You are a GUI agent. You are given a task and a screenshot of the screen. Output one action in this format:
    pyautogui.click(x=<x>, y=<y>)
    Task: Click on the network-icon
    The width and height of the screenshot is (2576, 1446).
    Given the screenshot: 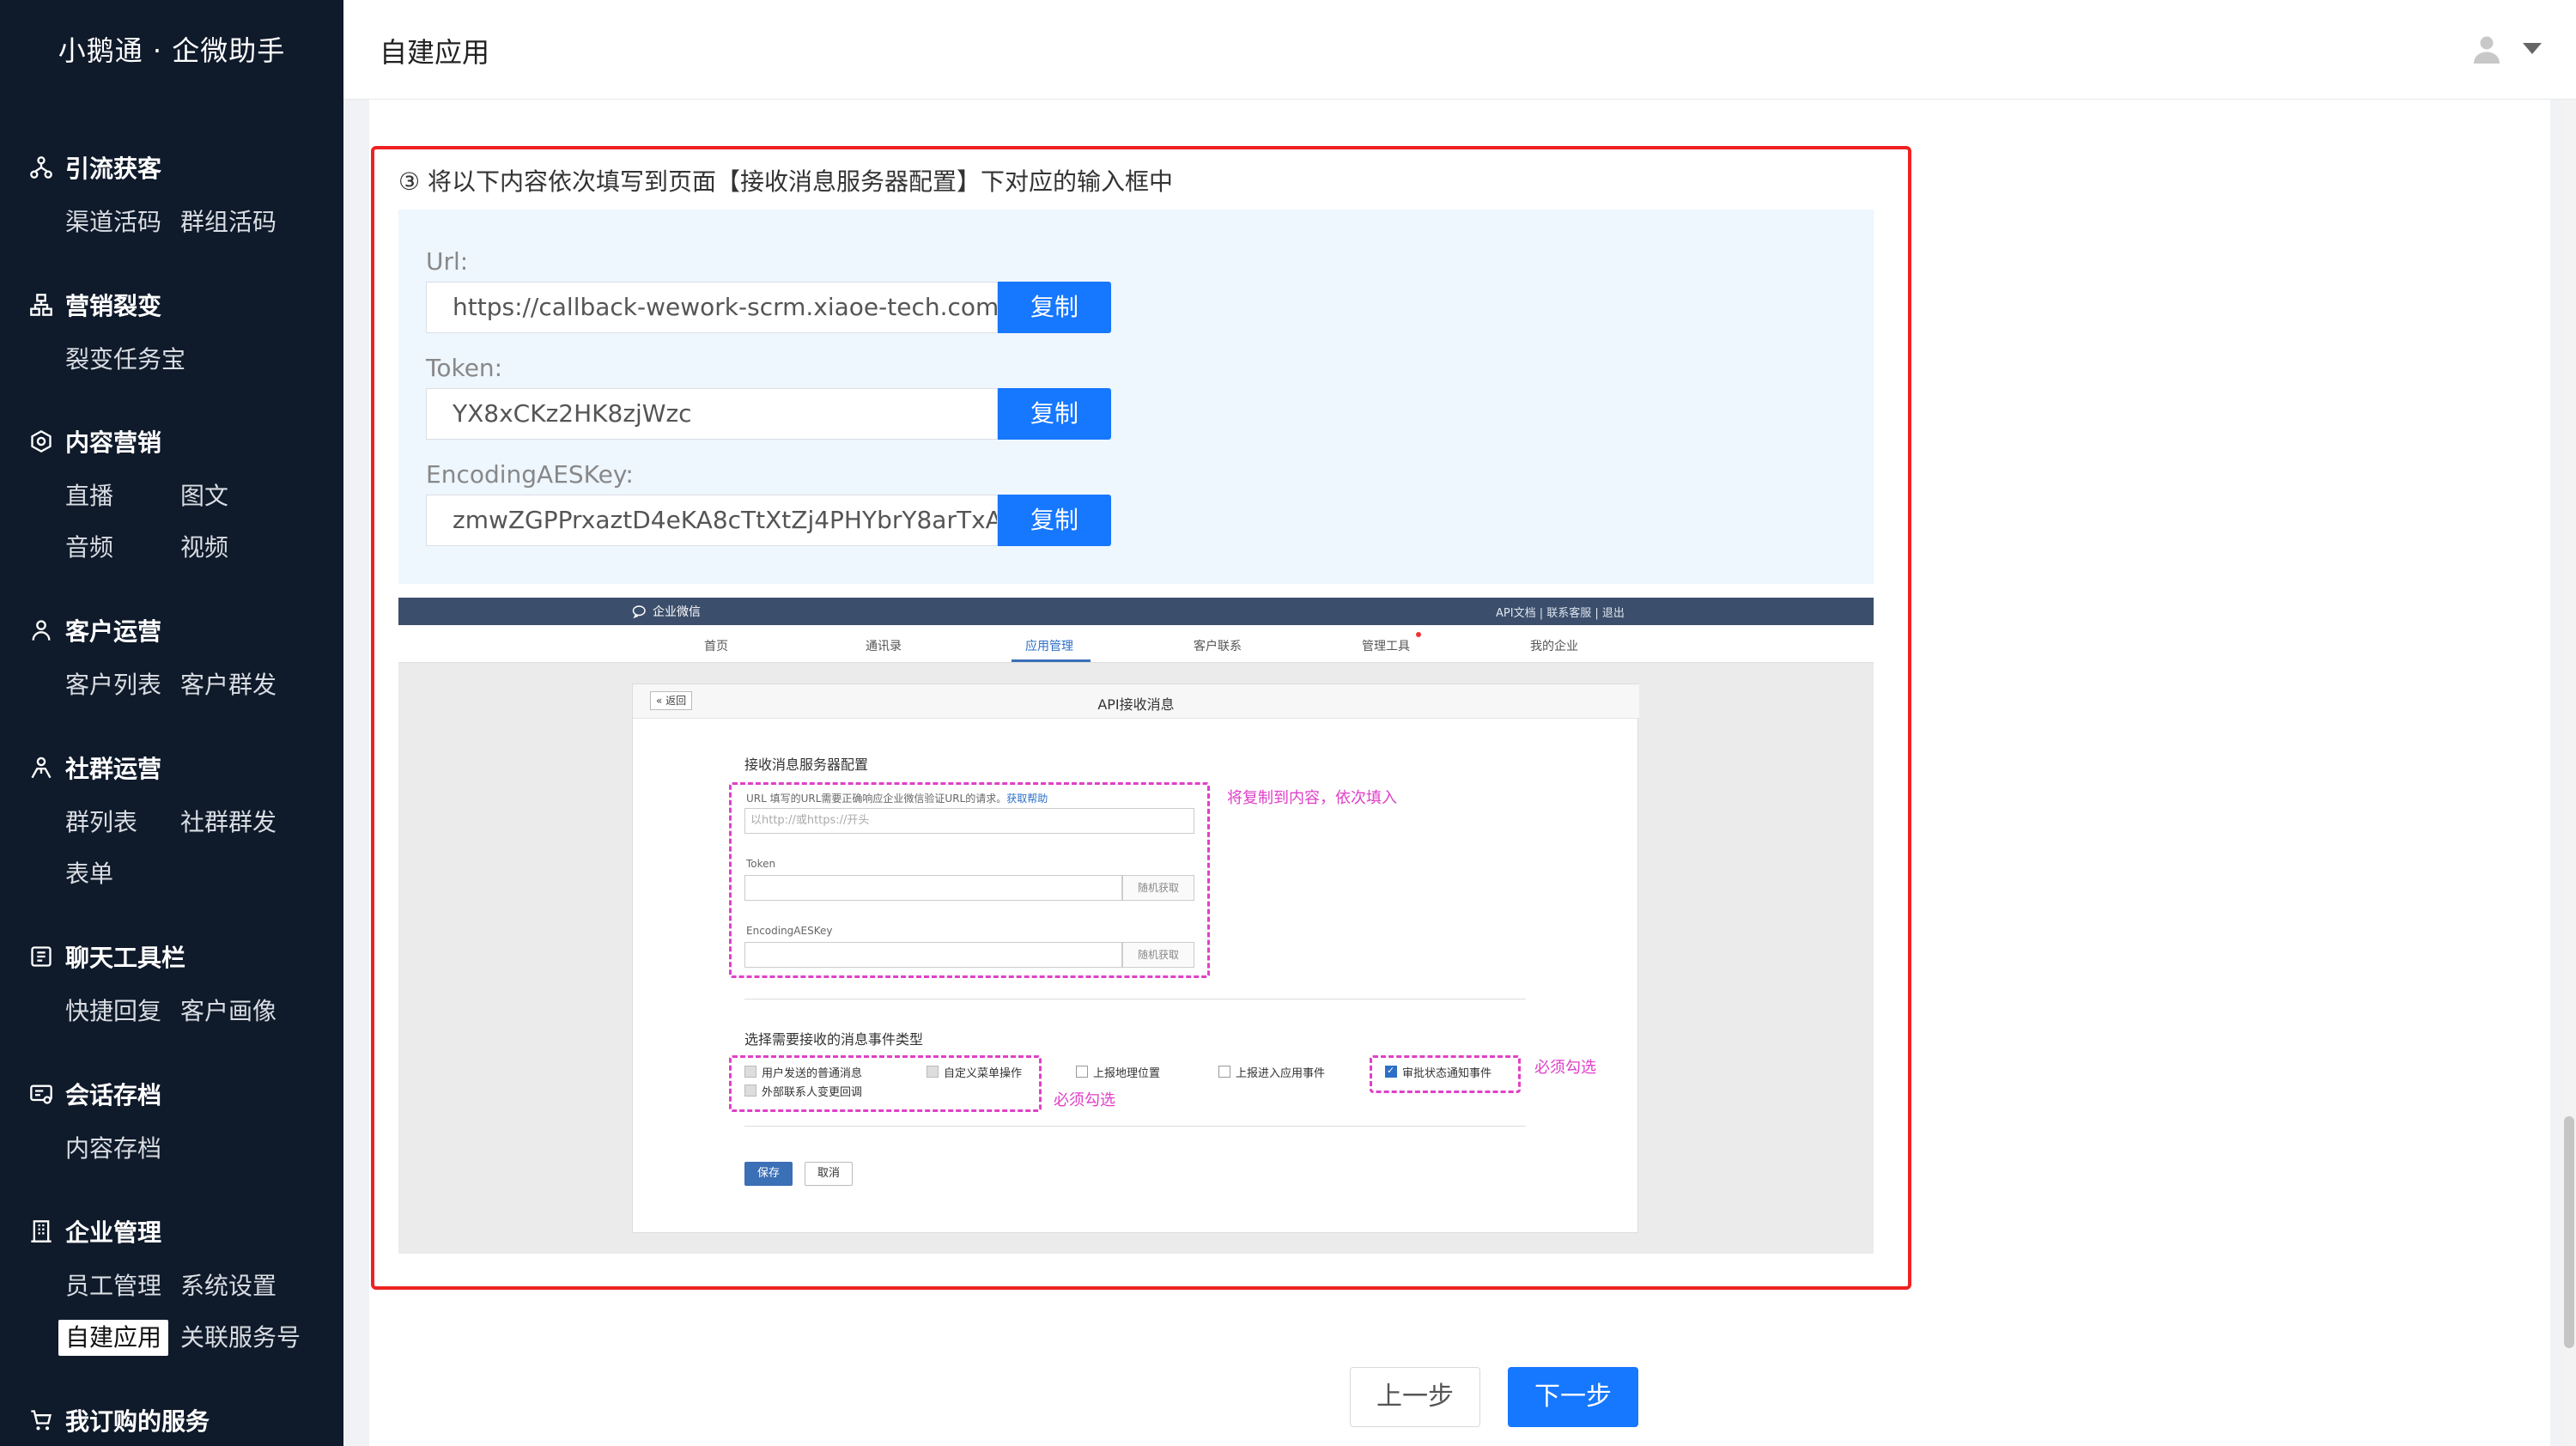 What is the action you would take?
    pyautogui.click(x=41, y=167)
    